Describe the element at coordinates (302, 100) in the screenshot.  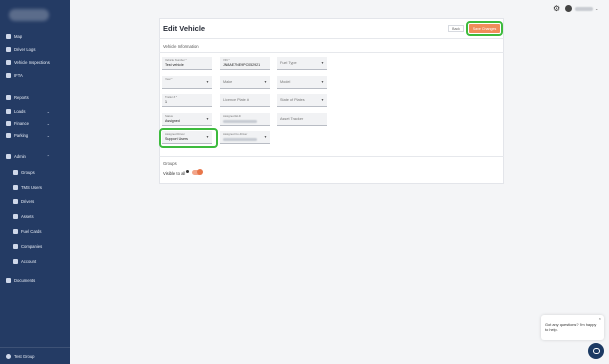
I see `state-of-plates-select: State of Plates ▼` at that location.